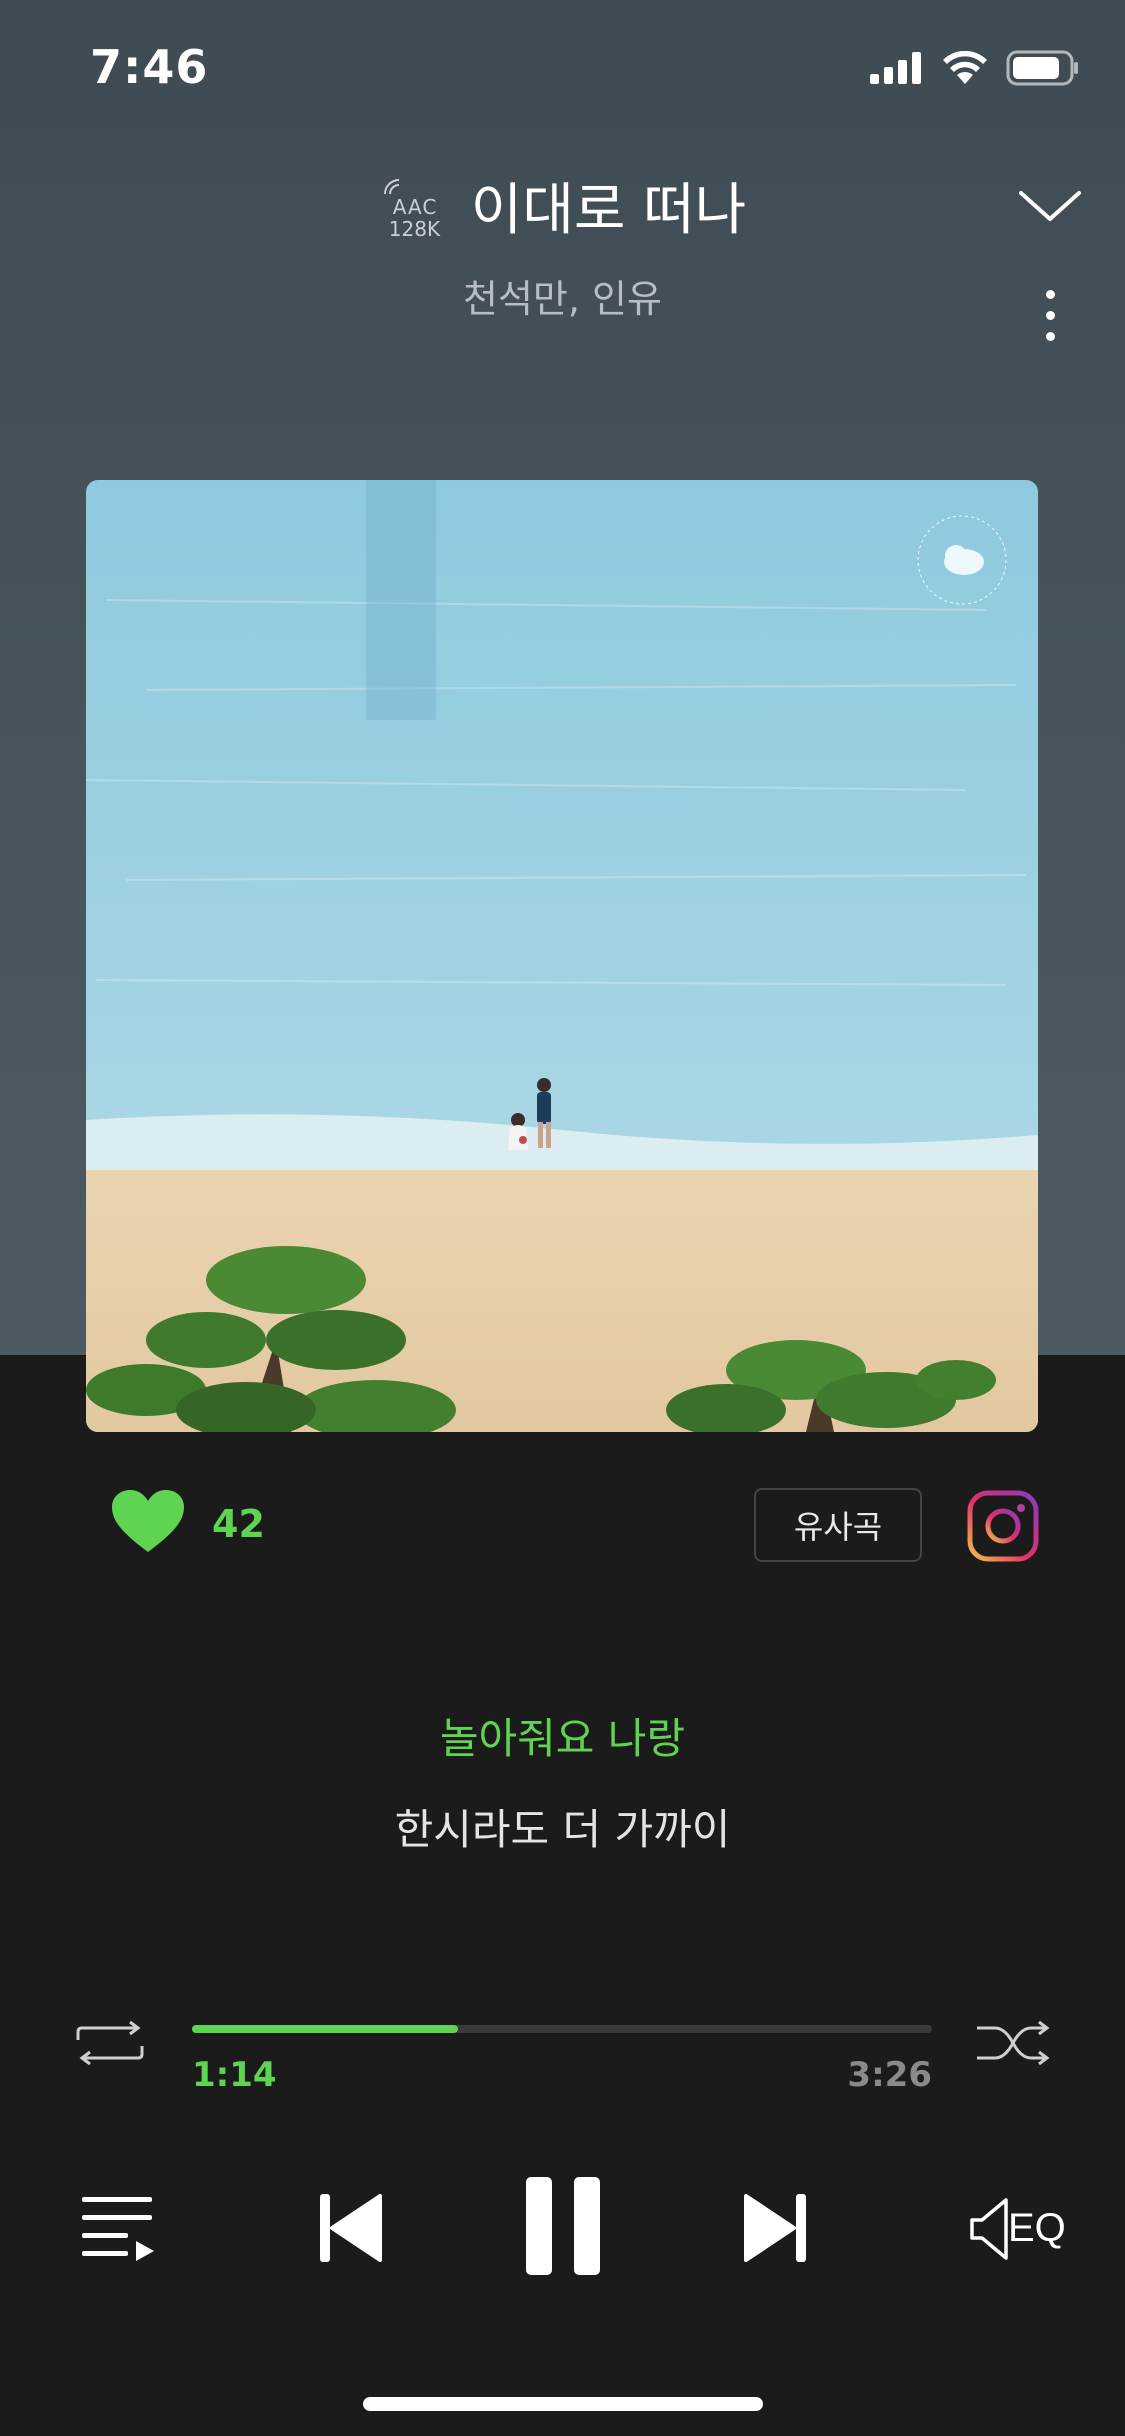  Describe the element at coordinates (608, 210) in the screenshot. I see `song-title: 이대로 떠나` at that location.